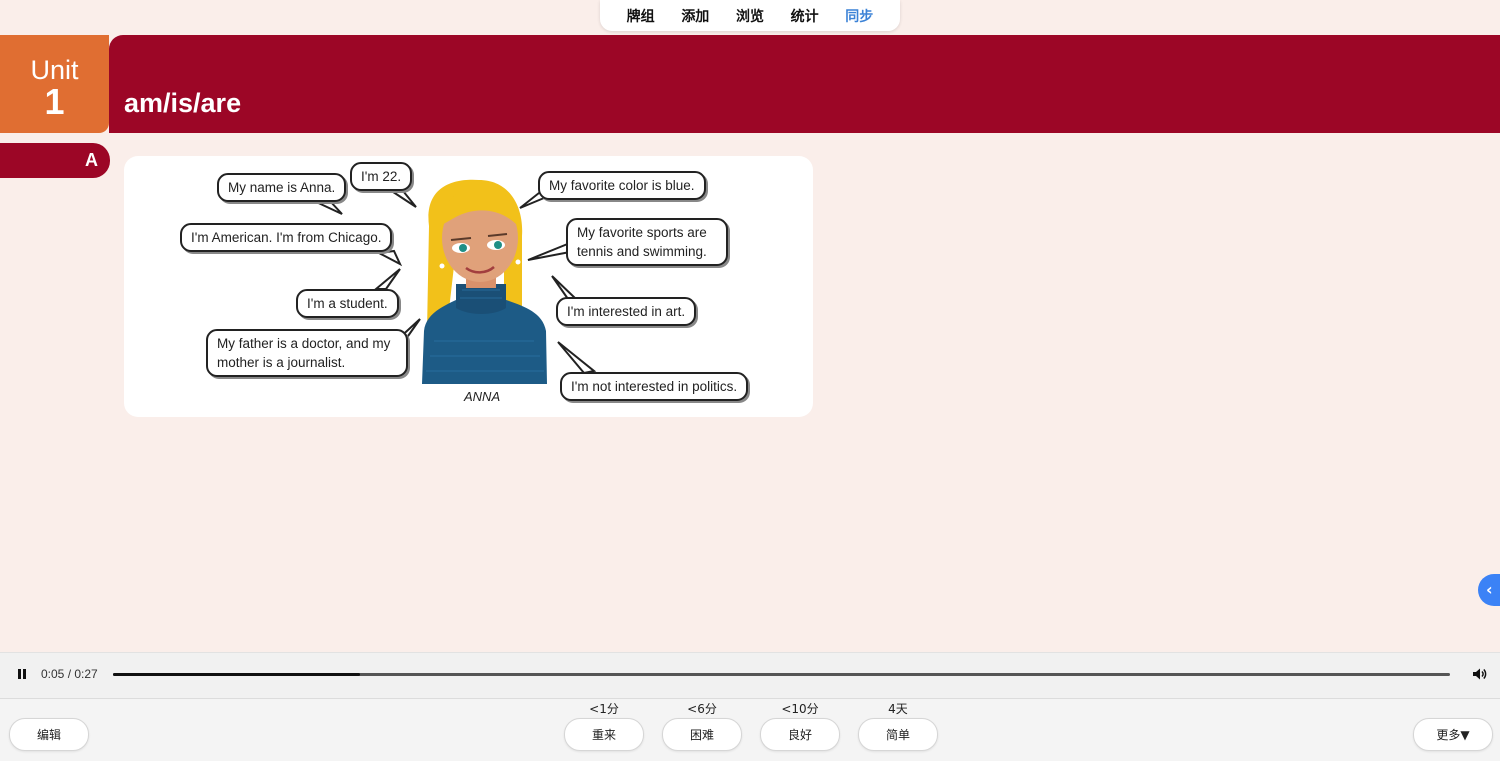 This screenshot has height=761, width=1500. I want to click on pause-icon, so click(22, 674).